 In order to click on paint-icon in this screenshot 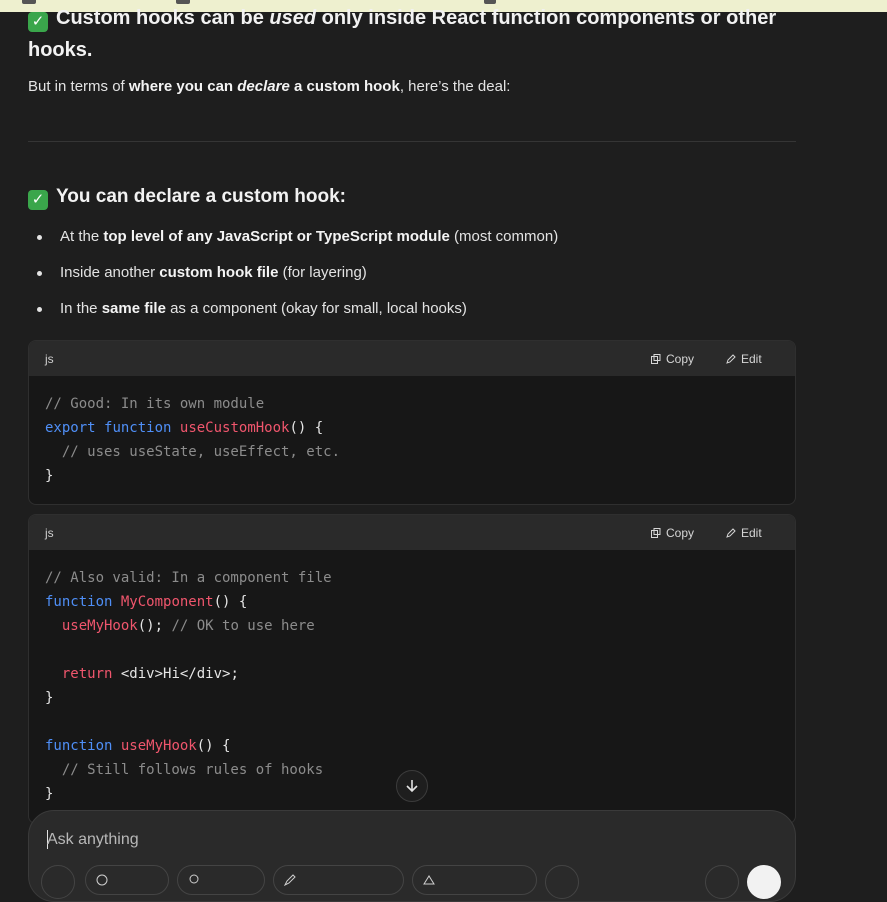, I will do `click(429, 880)`.